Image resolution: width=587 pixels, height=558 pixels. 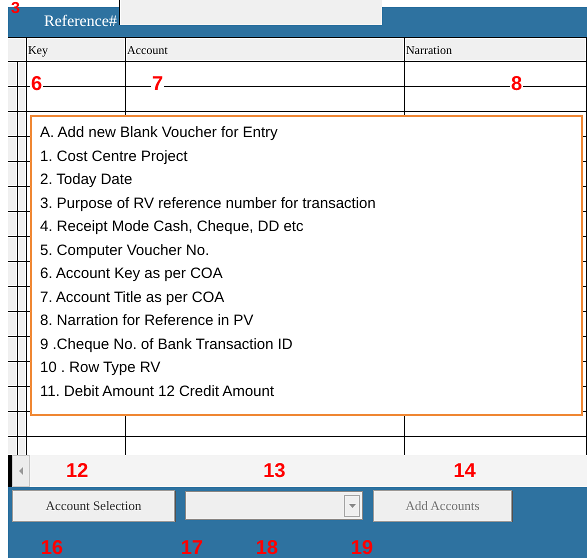 I want to click on note-line: 3. Purpose of RV reference number for transaction, so click(x=208, y=204).